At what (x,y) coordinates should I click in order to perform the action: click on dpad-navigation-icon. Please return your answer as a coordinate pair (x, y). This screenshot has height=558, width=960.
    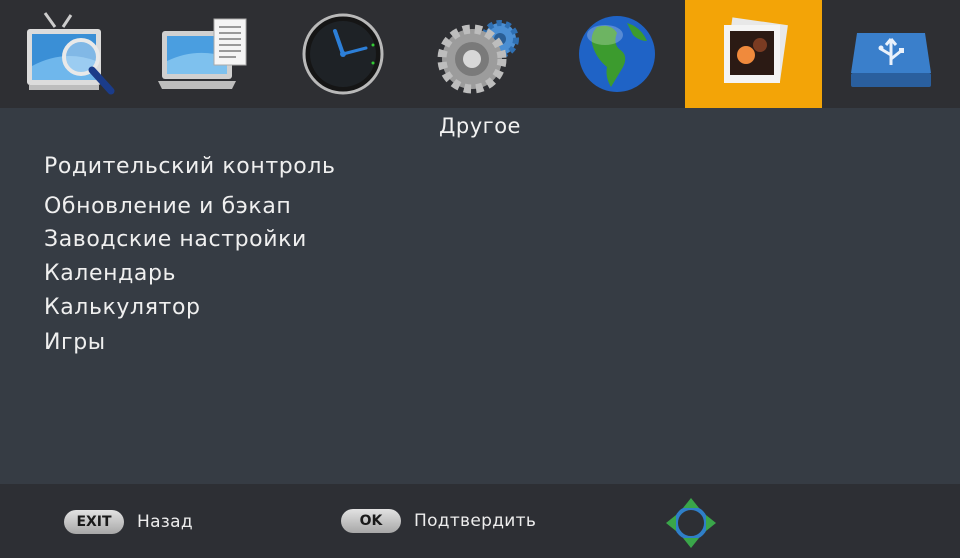
    Looking at the image, I should click on (691, 523).